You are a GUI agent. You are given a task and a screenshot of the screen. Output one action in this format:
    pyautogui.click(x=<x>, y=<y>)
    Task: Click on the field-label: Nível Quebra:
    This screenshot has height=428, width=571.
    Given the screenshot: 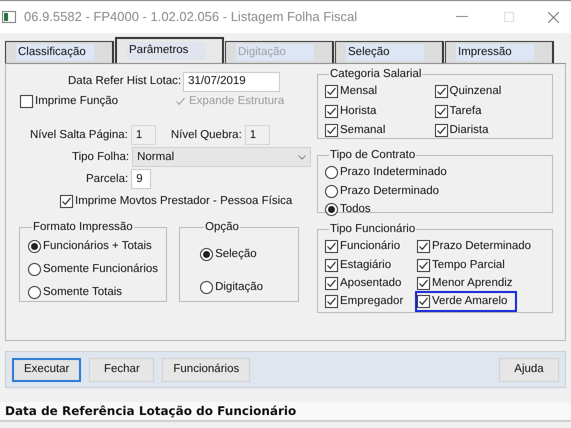 What is the action you would take?
    pyautogui.click(x=206, y=135)
    